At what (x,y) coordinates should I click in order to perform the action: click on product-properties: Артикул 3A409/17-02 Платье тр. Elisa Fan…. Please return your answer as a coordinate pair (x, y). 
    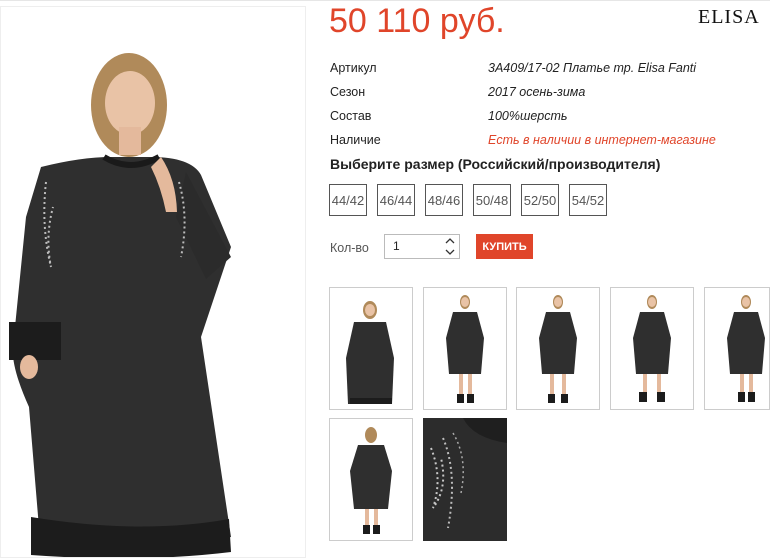
    Looking at the image, I should click on (545, 104).